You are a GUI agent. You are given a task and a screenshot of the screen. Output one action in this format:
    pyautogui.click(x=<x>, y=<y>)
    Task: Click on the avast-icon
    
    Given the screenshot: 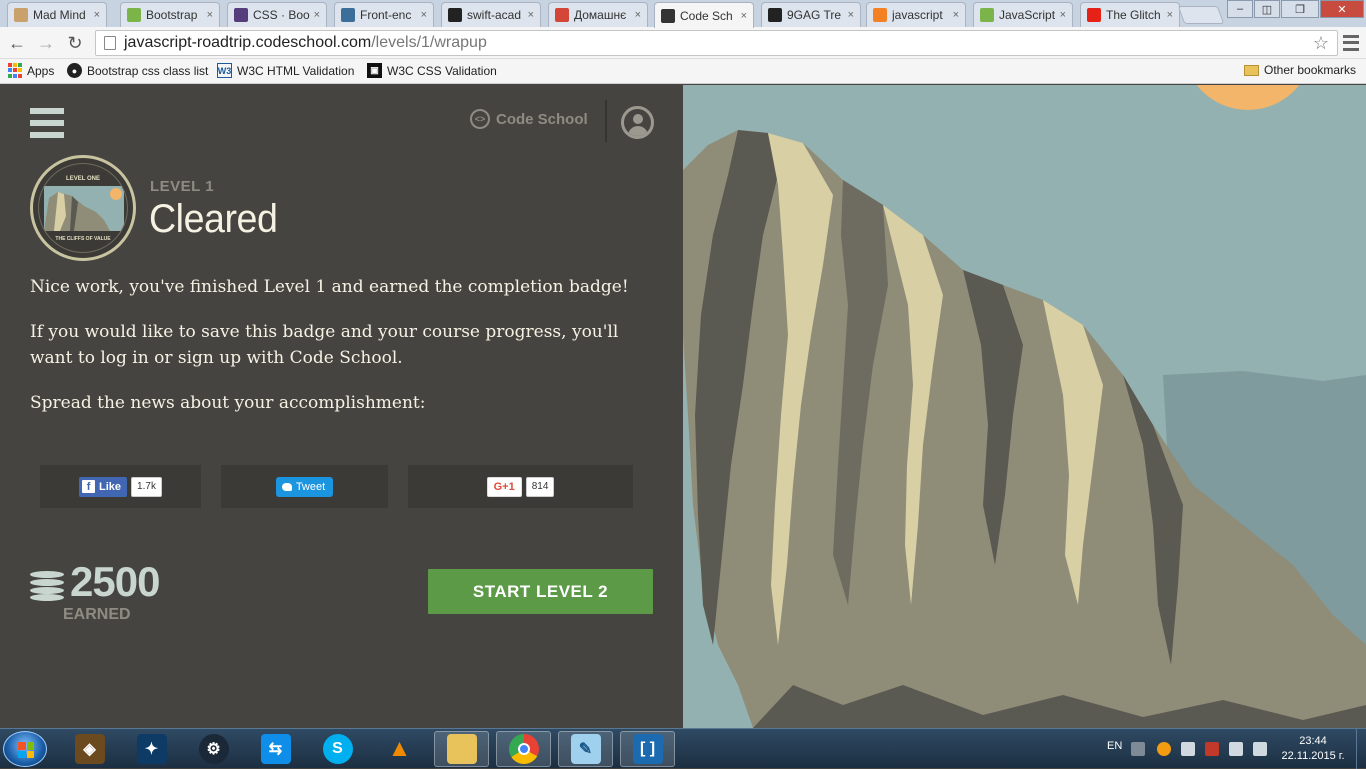 What is the action you would take?
    pyautogui.click(x=1164, y=749)
    